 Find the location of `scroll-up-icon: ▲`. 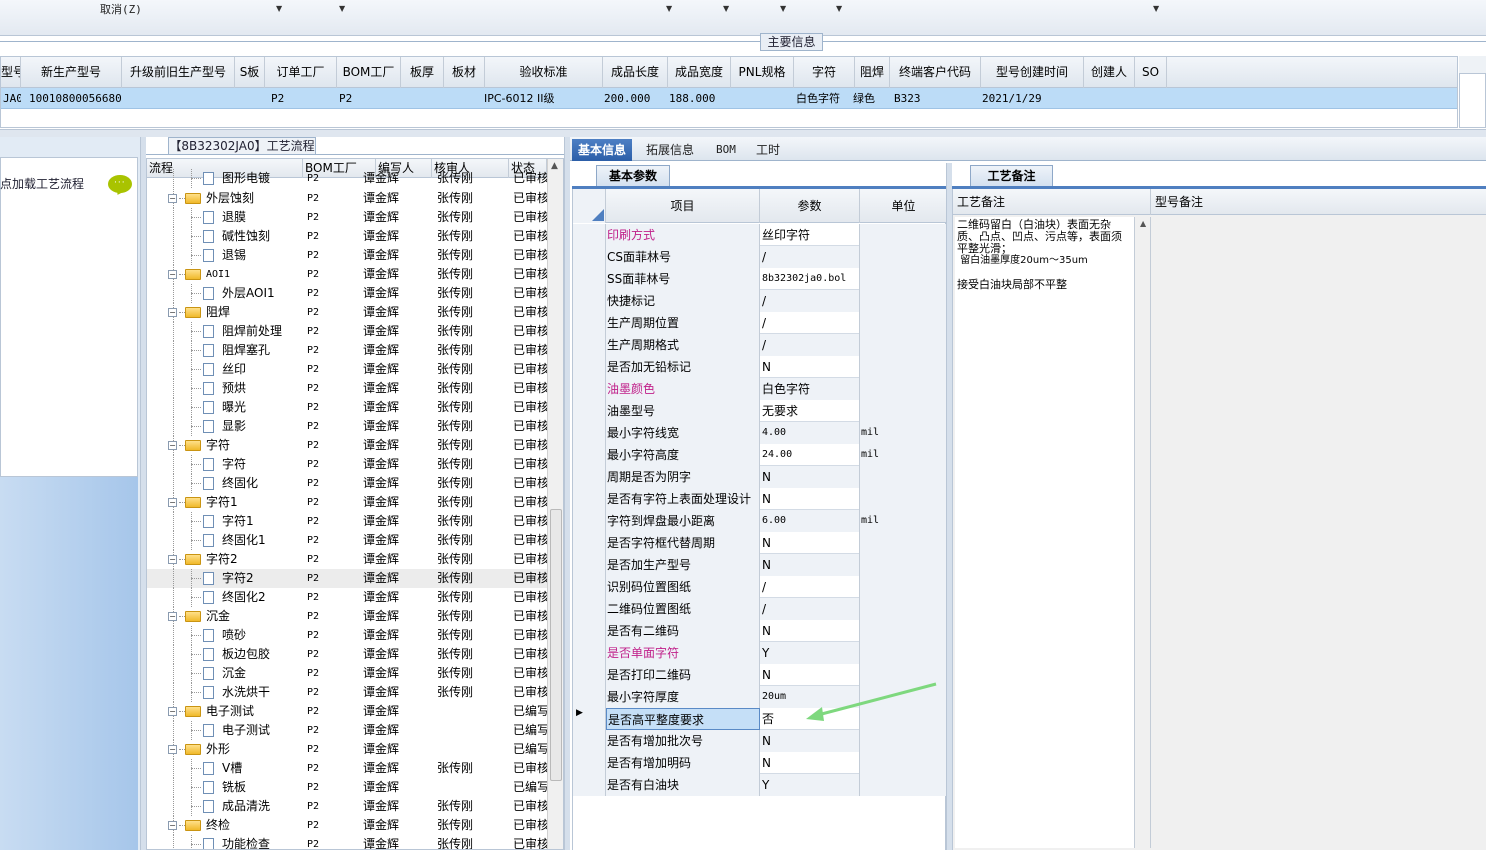

scroll-up-icon: ▲ is located at coordinates (554, 166).